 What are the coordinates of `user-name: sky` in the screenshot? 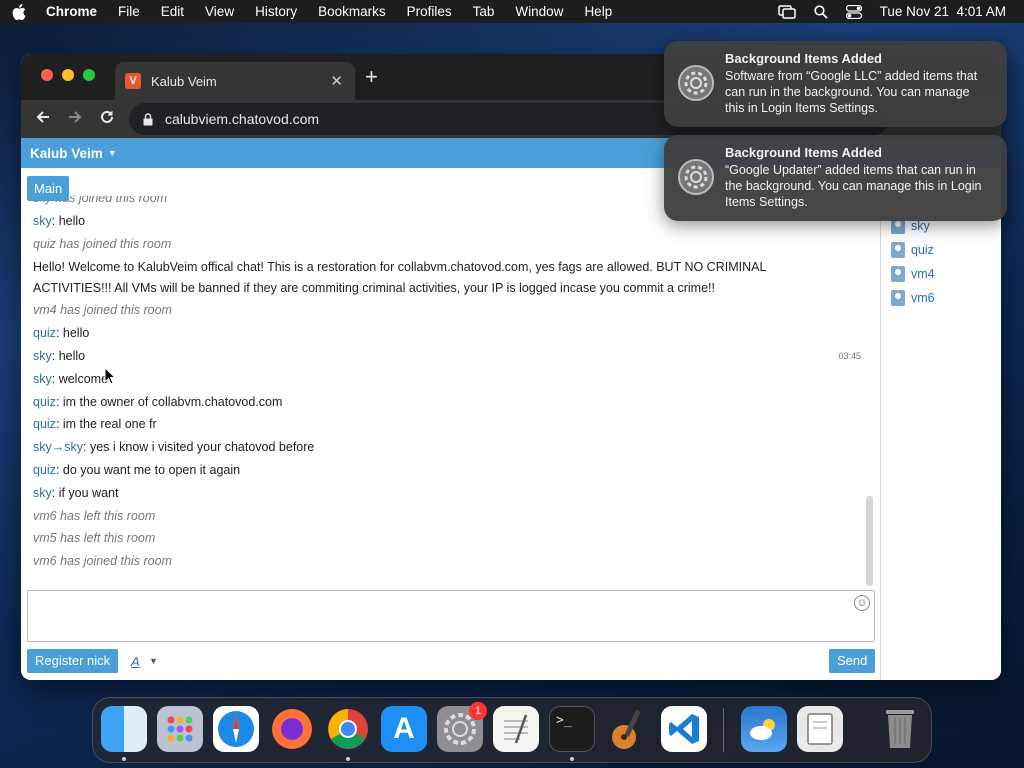 It's located at (920, 226).